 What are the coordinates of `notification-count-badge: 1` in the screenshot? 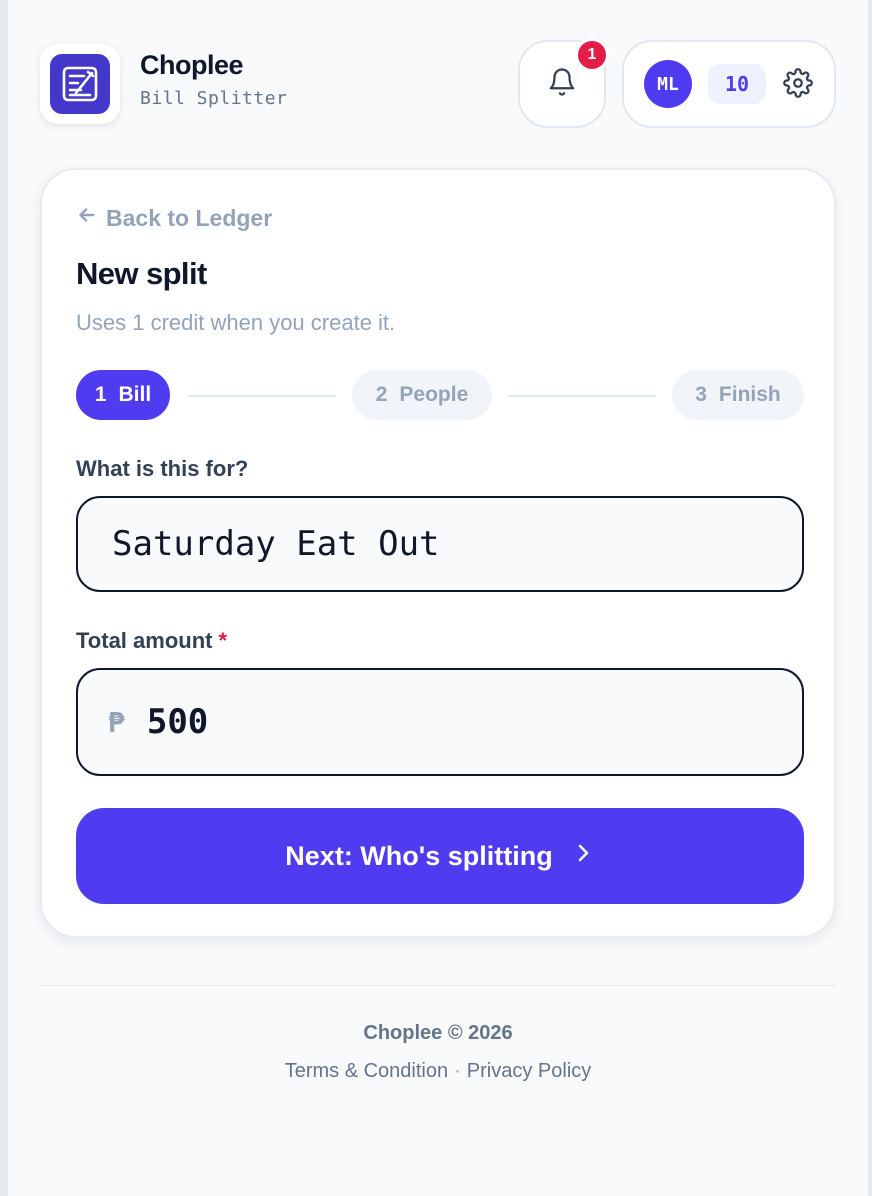 It's located at (592, 55).